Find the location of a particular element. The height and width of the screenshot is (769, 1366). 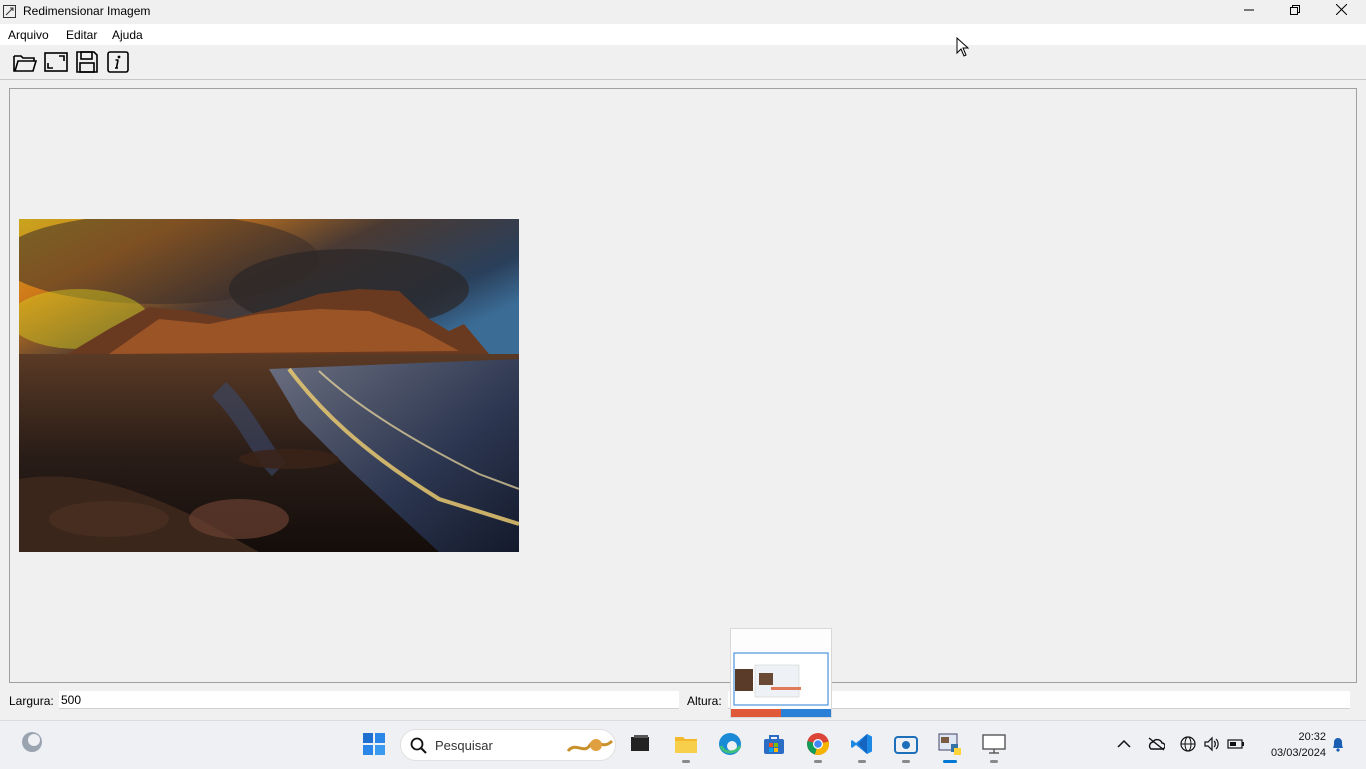

info-button is located at coordinates (118, 63).